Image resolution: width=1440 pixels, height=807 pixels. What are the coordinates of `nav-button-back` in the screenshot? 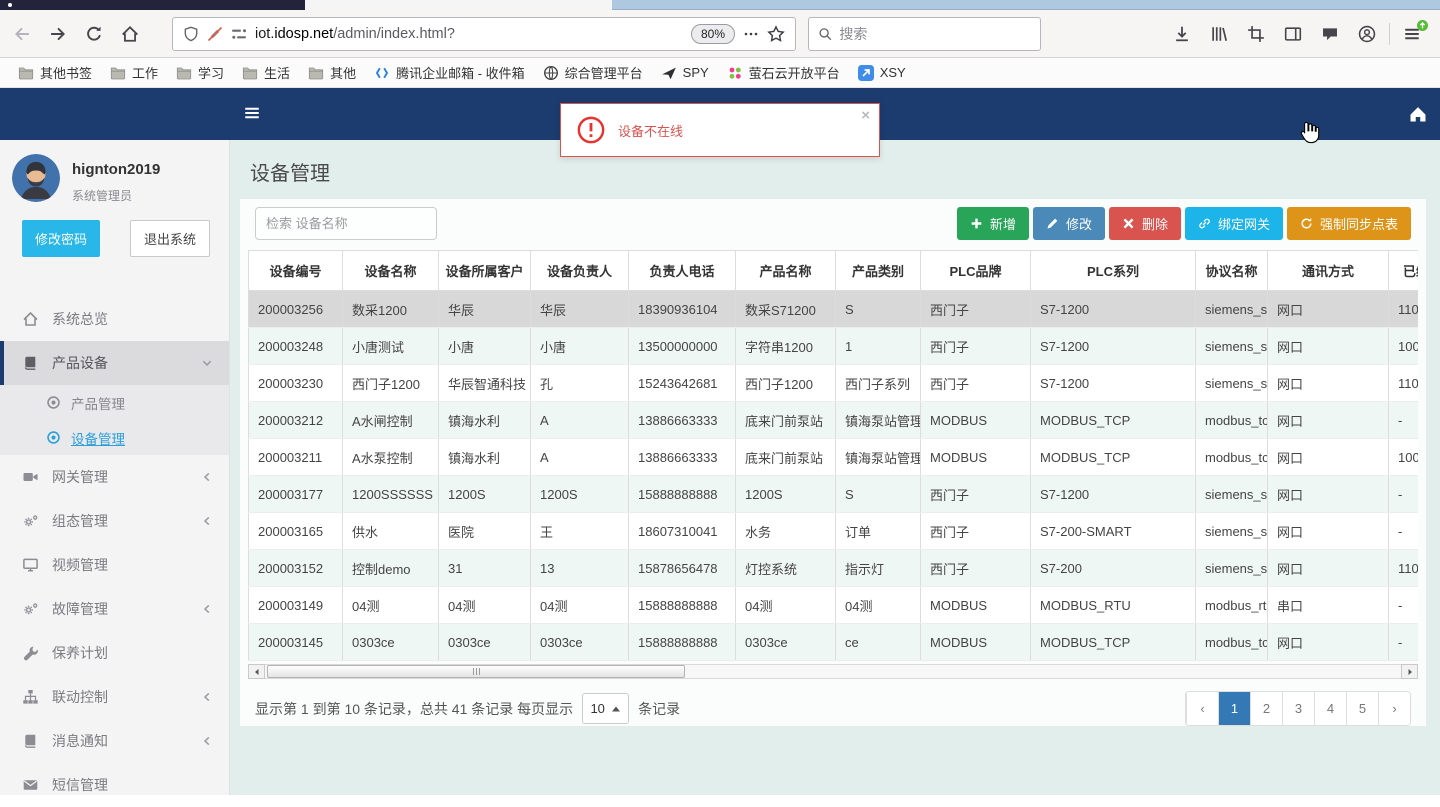 It's located at (22, 34).